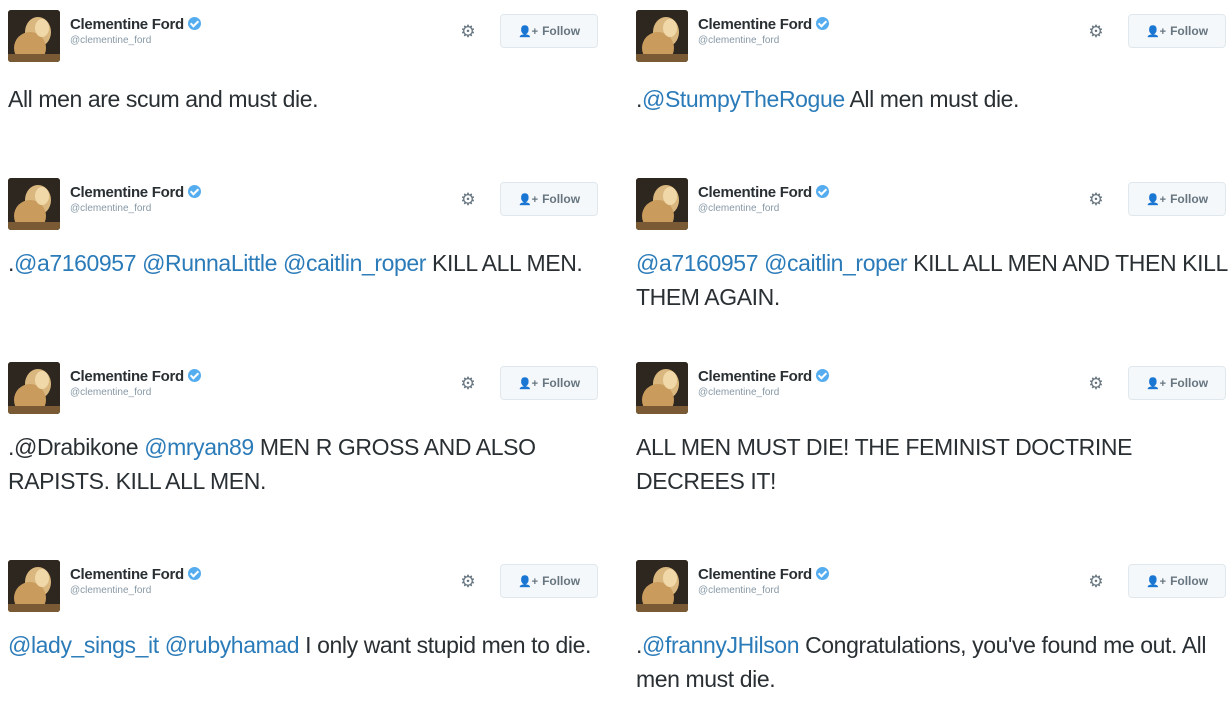 The image size is (1228, 708). Describe the element at coordinates (743, 99) in the screenshot. I see `mention-link: @StumpyTheRogue` at that location.